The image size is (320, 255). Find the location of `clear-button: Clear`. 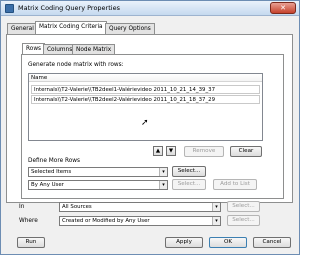

clear-button: Clear is located at coordinates (246, 151).